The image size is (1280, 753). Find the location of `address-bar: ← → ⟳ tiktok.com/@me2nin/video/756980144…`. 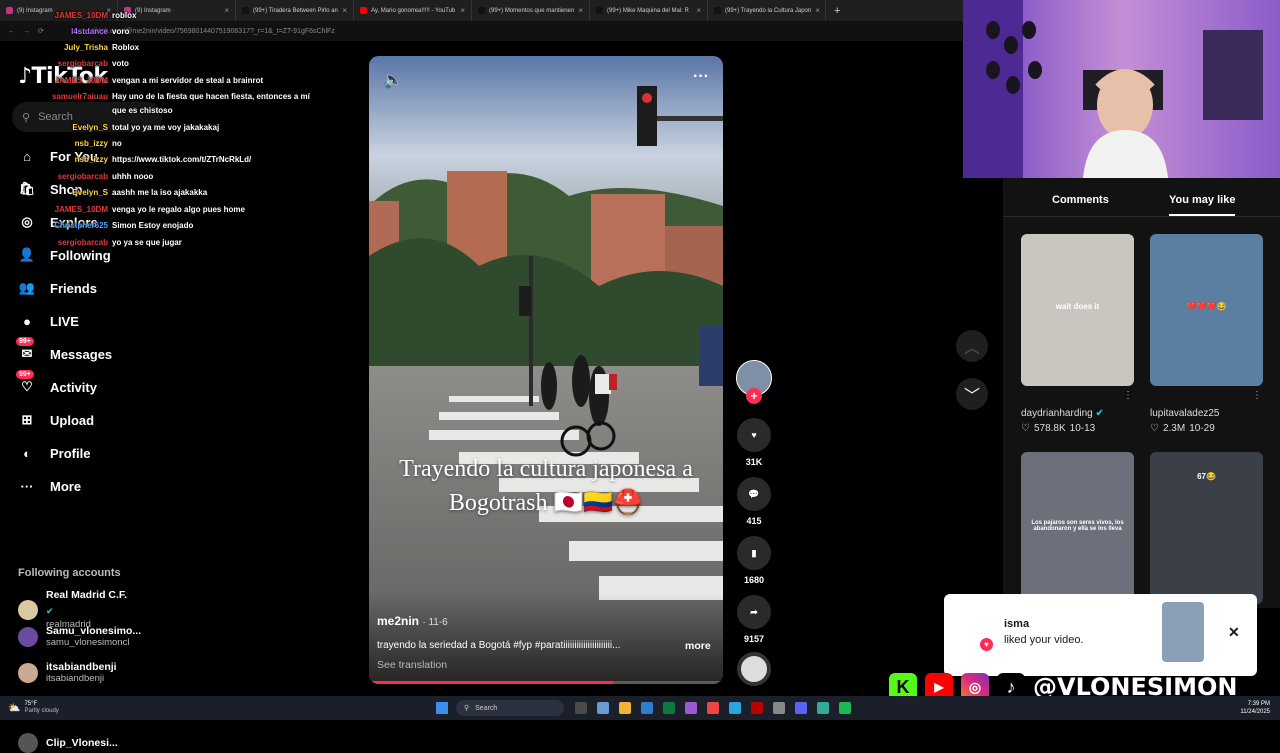

address-bar: ← → ⟳ tiktok.com/@me2nin/video/756980144… is located at coordinates (481, 31).